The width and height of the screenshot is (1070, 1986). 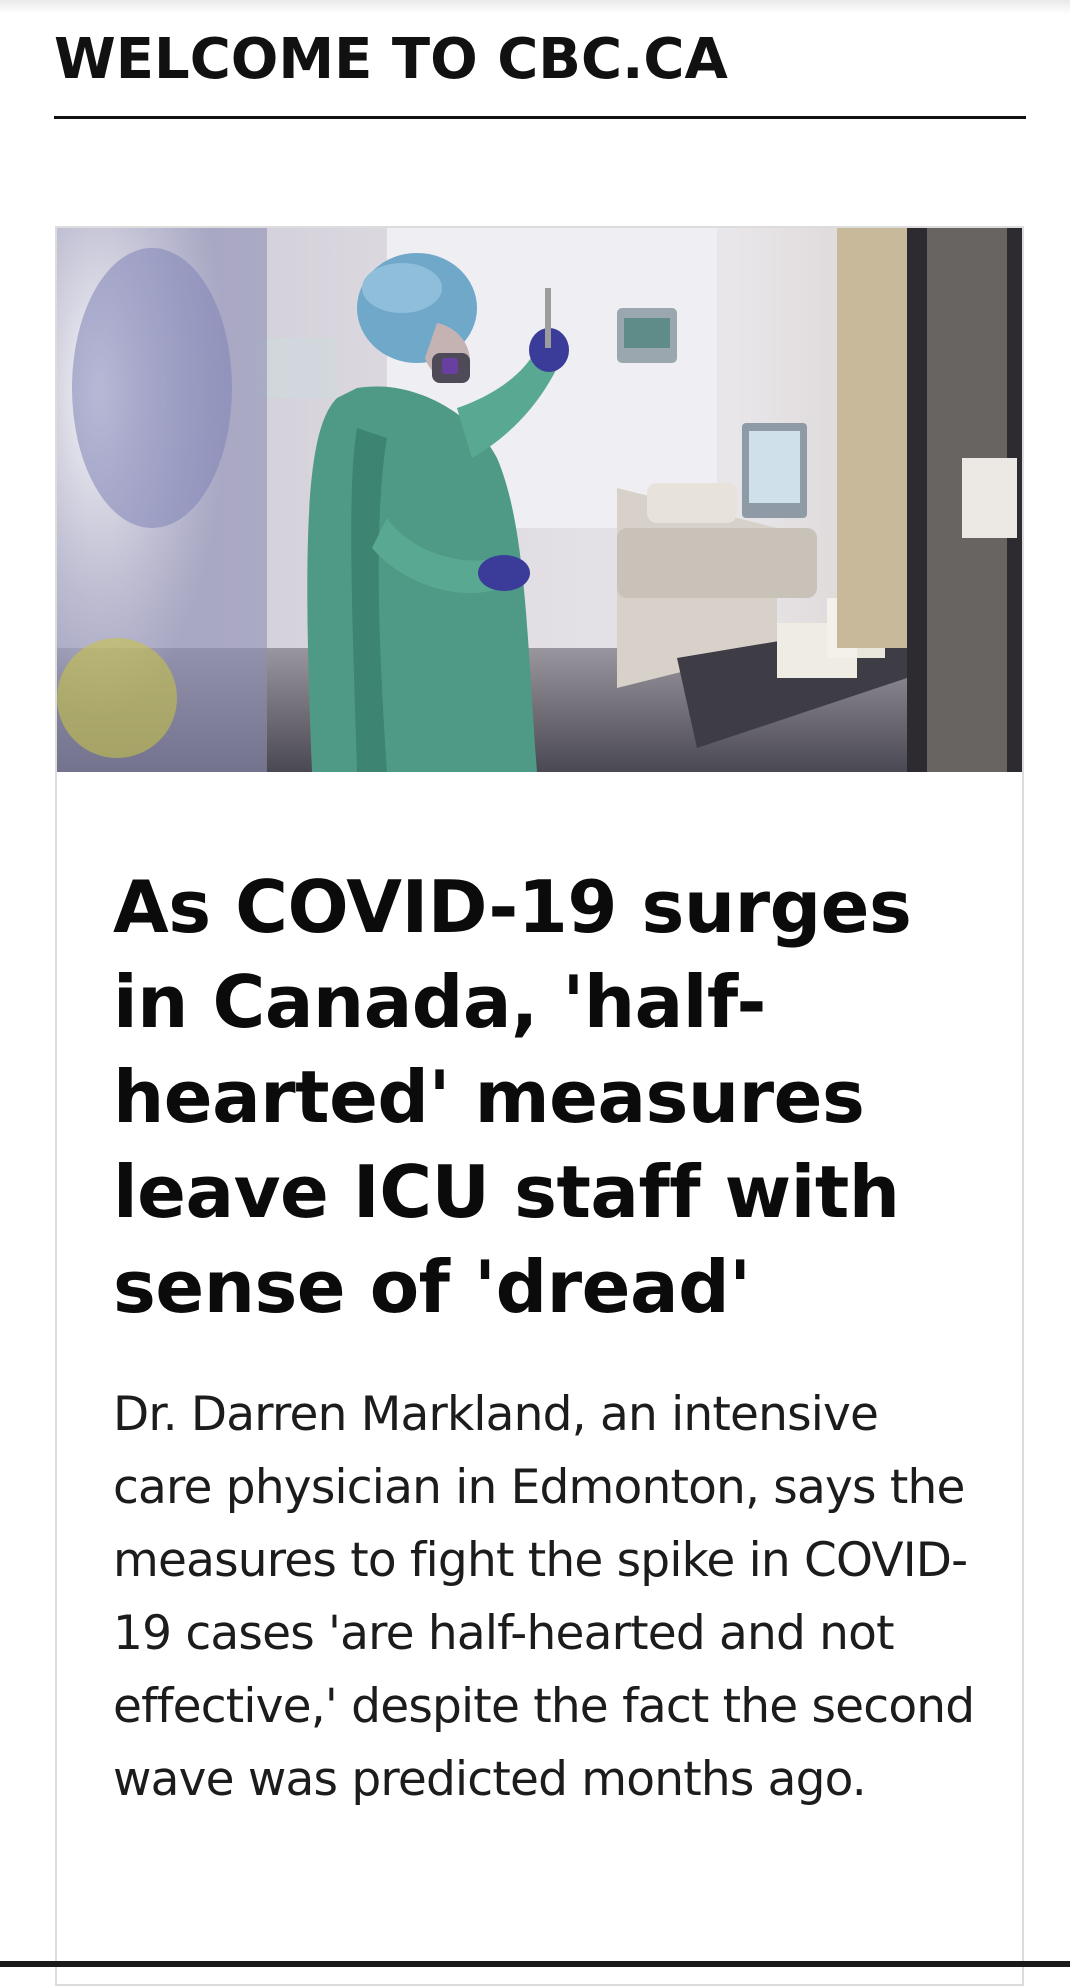 What do you see at coordinates (391, 59) in the screenshot?
I see `site-title: WELCOME TO CBC.CA` at bounding box center [391, 59].